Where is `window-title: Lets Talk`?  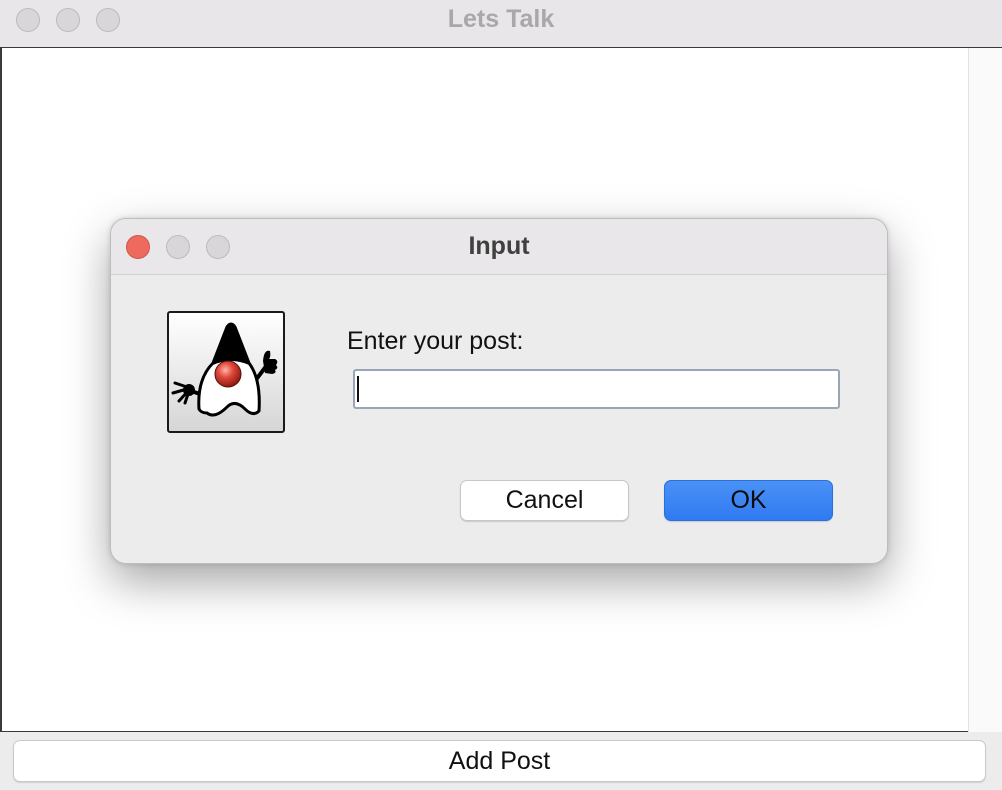 window-title: Lets Talk is located at coordinates (501, 19).